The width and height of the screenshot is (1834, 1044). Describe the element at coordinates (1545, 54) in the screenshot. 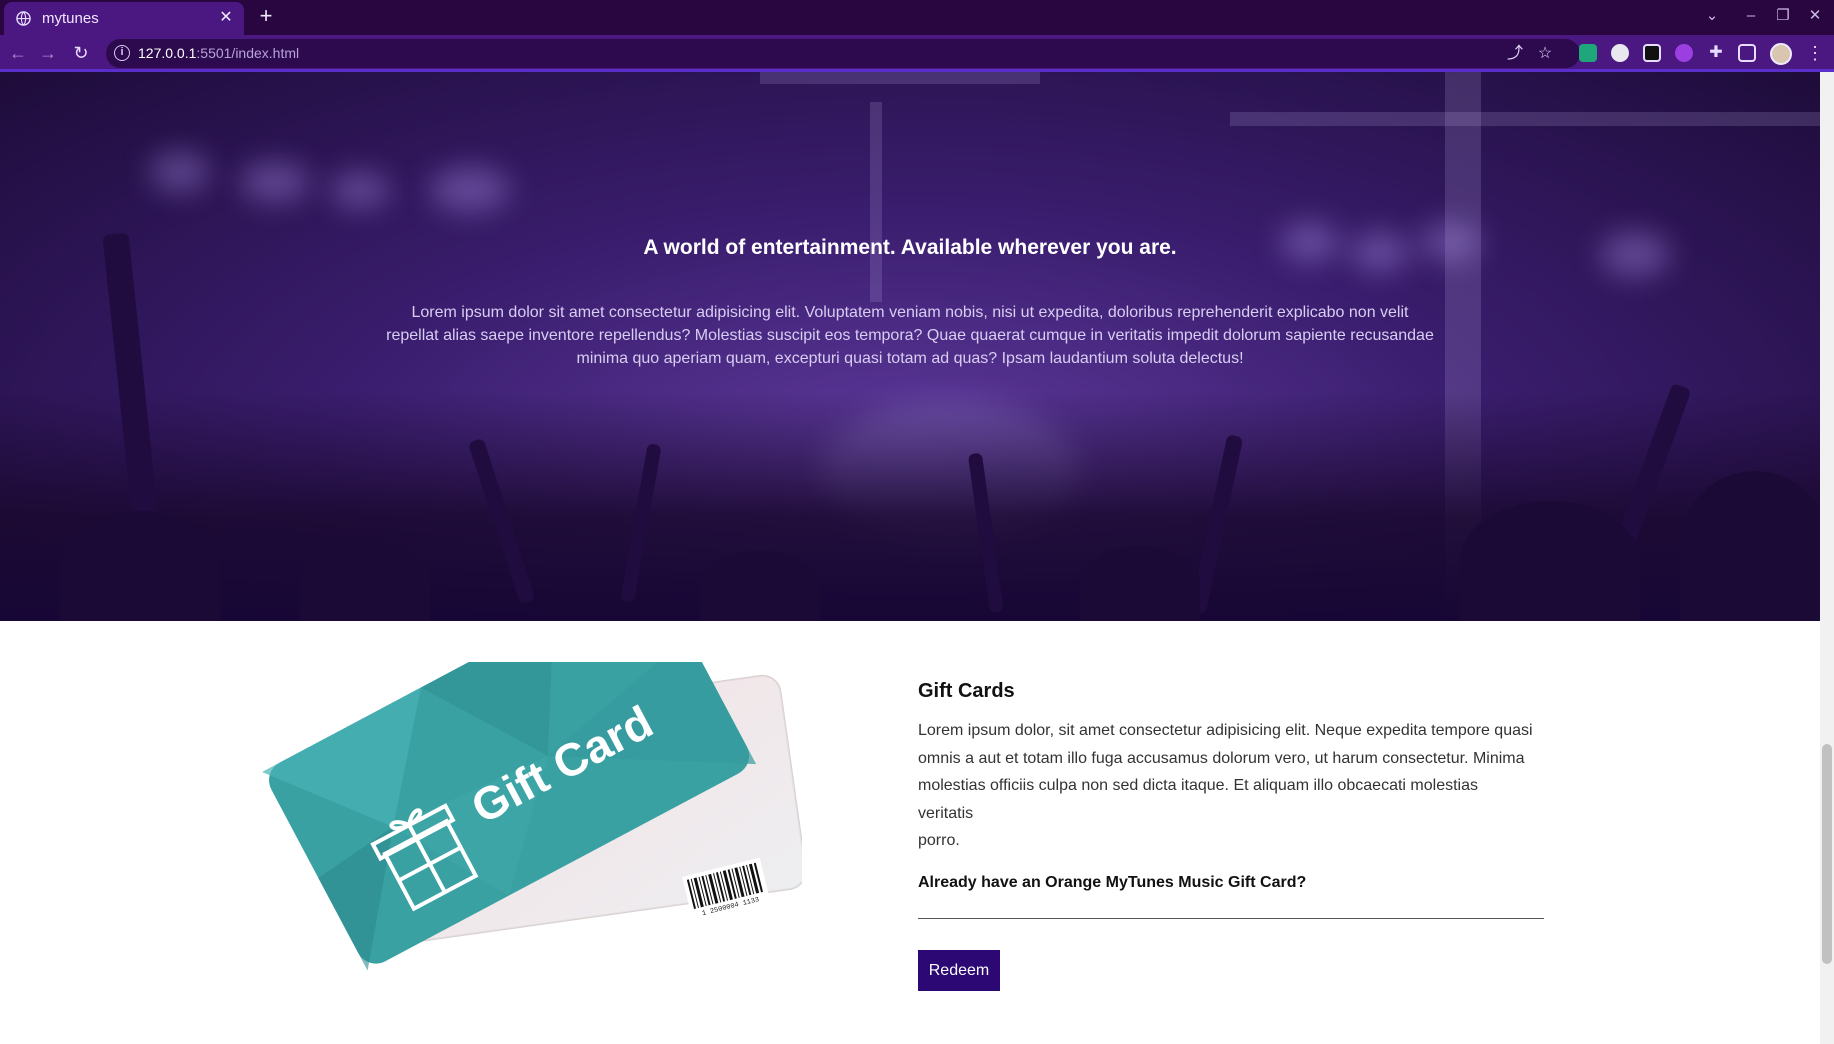

I see `bookmark-star-icon: ☆` at that location.